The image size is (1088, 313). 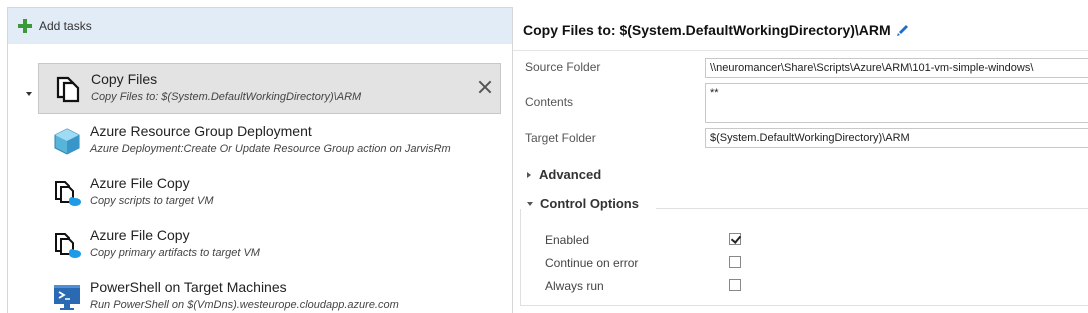 What do you see at coordinates (735, 285) in the screenshot?
I see `always-run-checkbox` at bounding box center [735, 285].